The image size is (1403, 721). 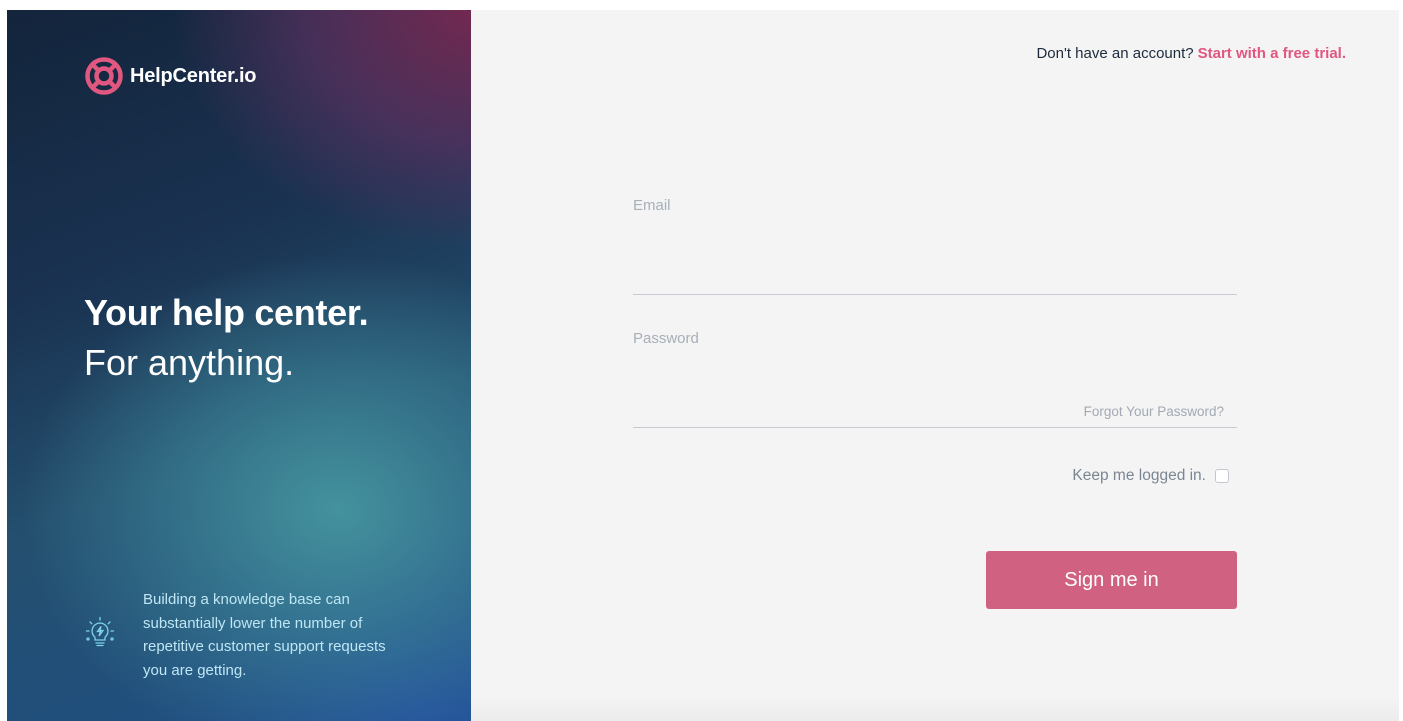 What do you see at coordinates (848, 274) in the screenshot?
I see `email-input` at bounding box center [848, 274].